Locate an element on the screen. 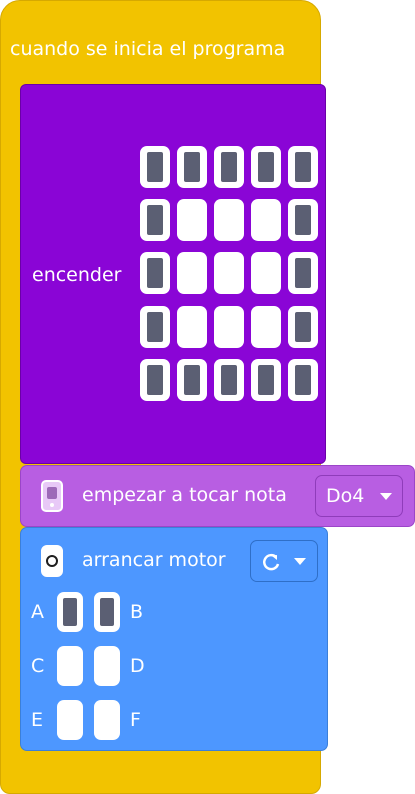 This screenshot has height=794, width=415. rotate-clockwise-icon is located at coordinates (271, 562).